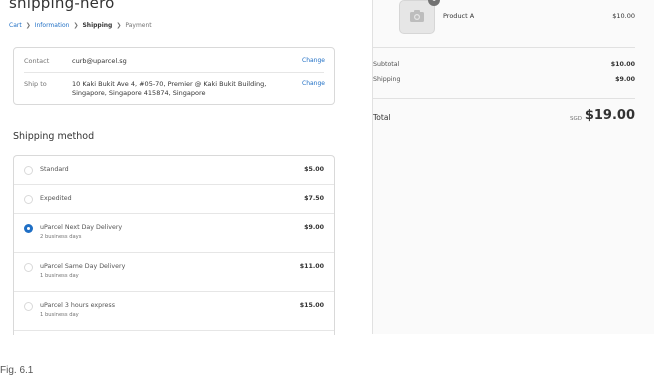 This screenshot has width=654, height=382. Describe the element at coordinates (35, 84) in the screenshot. I see `ship-to-label: Ship to` at that location.